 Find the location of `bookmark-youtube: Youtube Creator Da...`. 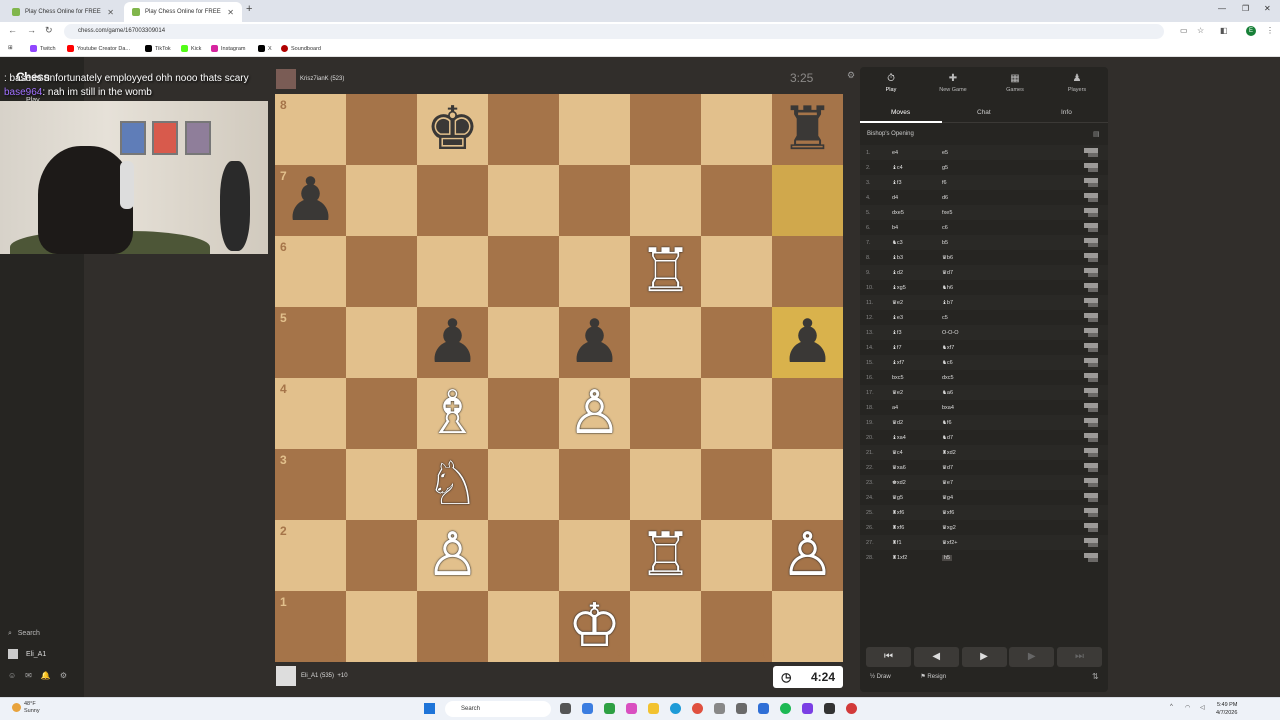

bookmark-youtube: Youtube Creator Da... is located at coordinates (98, 48).